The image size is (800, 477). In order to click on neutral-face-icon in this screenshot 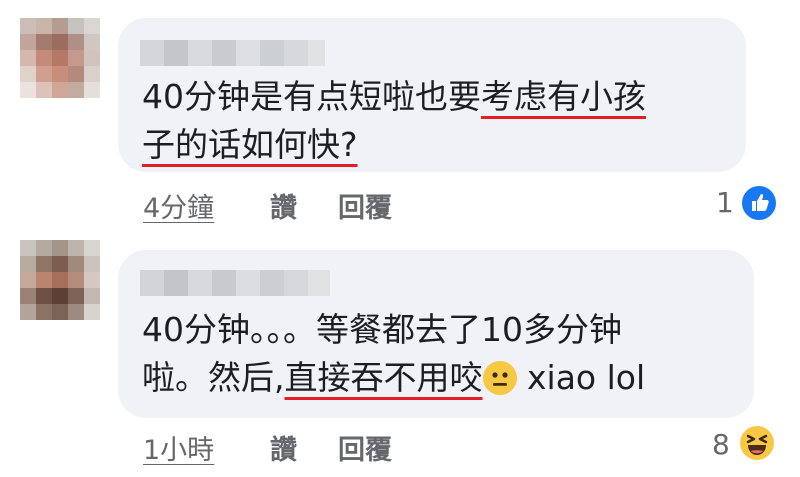, I will do `click(499, 378)`.